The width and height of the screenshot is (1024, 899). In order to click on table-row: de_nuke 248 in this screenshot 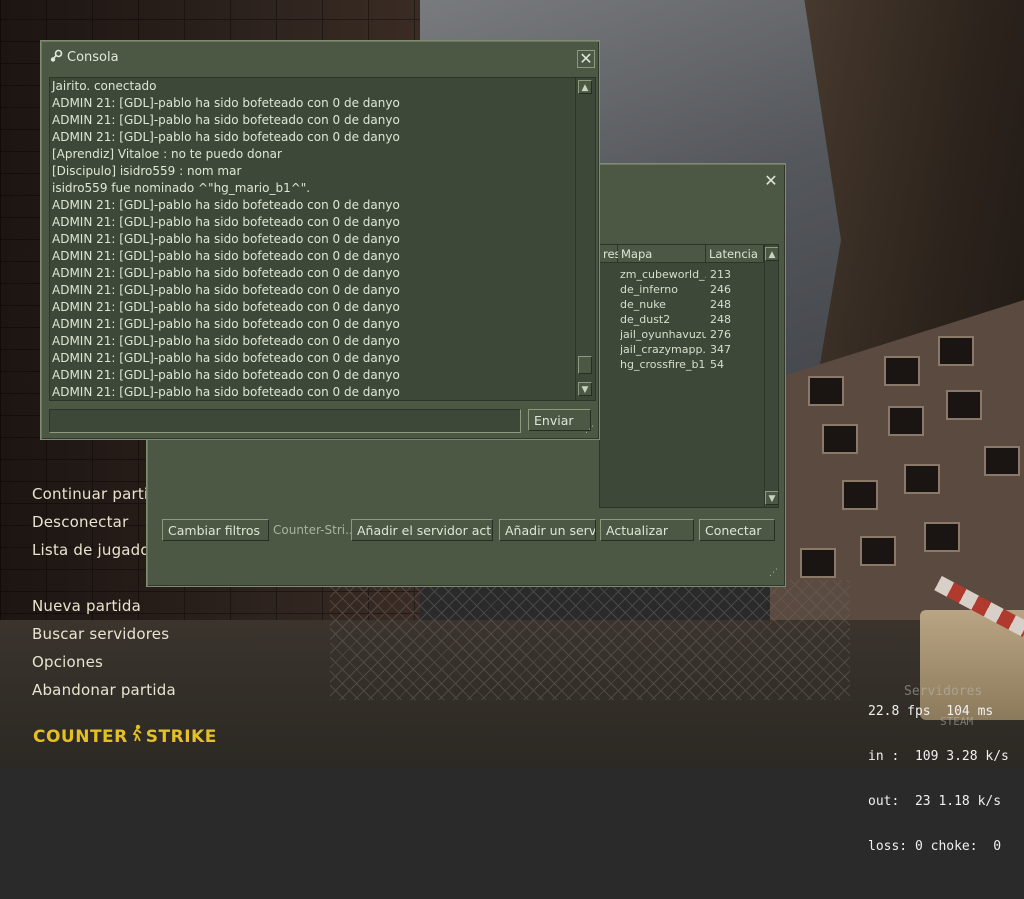, I will do `click(682, 304)`.